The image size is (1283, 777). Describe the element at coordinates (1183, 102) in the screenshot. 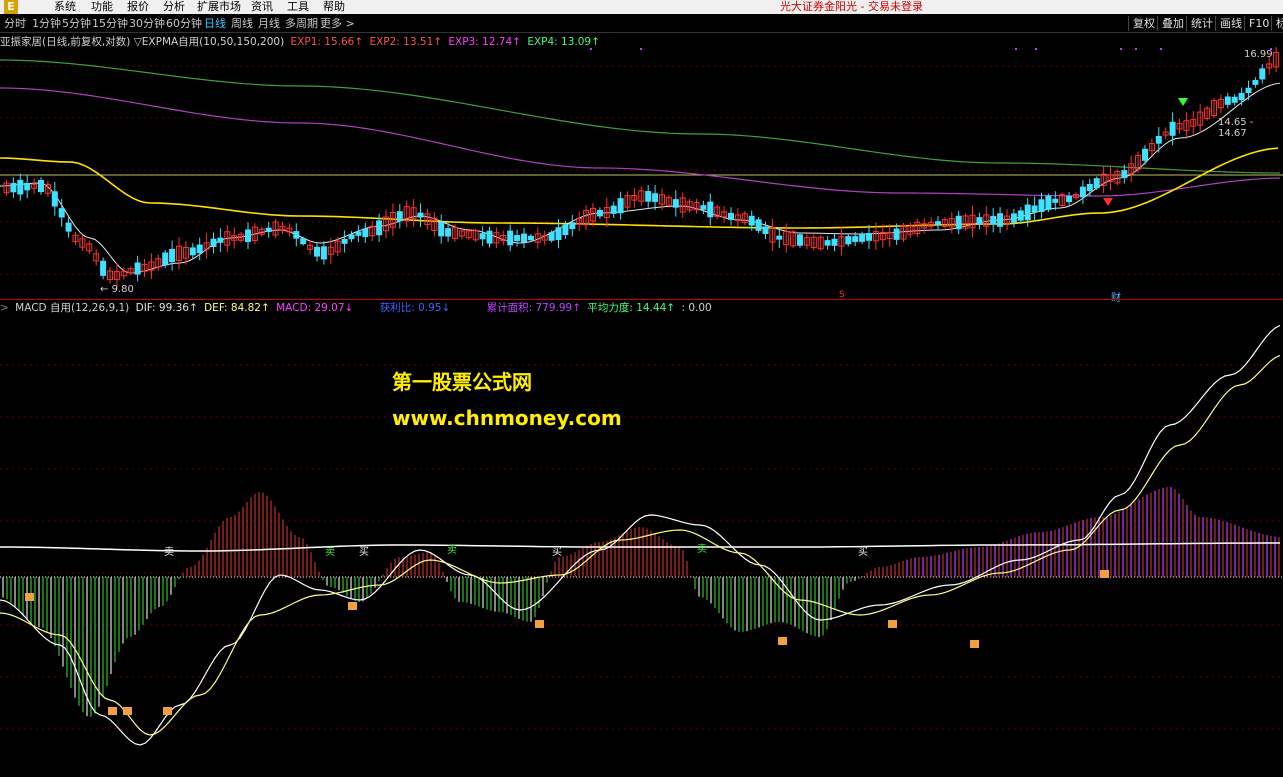

I see `green-arrow-icon` at that location.